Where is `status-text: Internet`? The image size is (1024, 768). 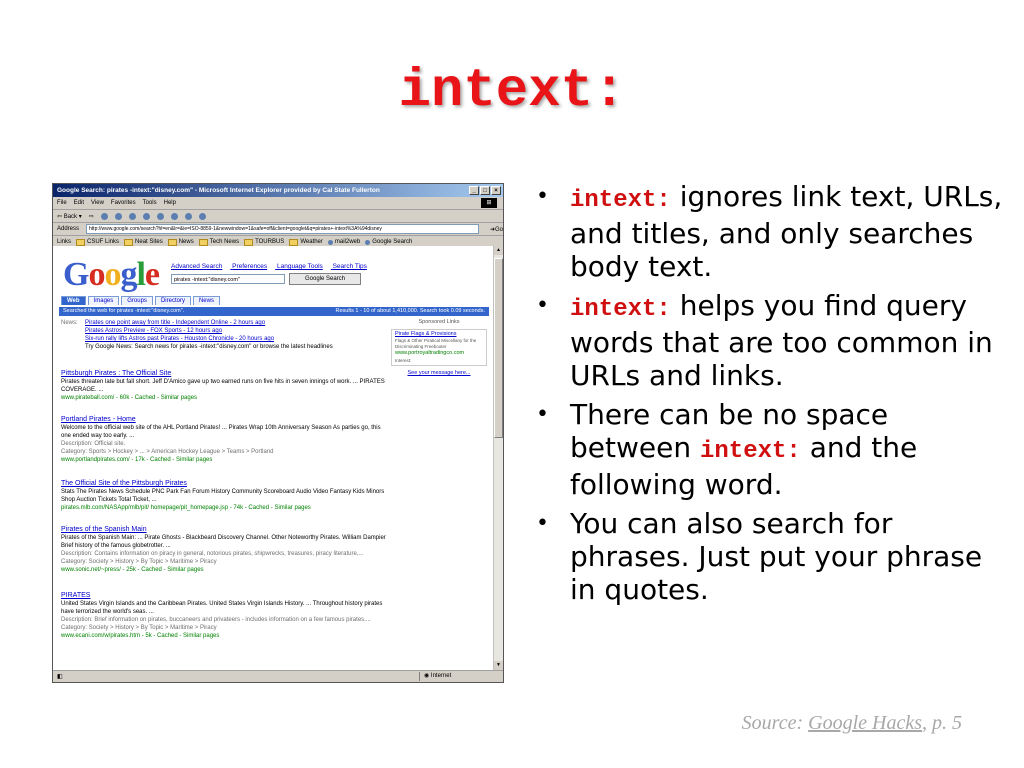 status-text: Internet is located at coordinates (441, 676).